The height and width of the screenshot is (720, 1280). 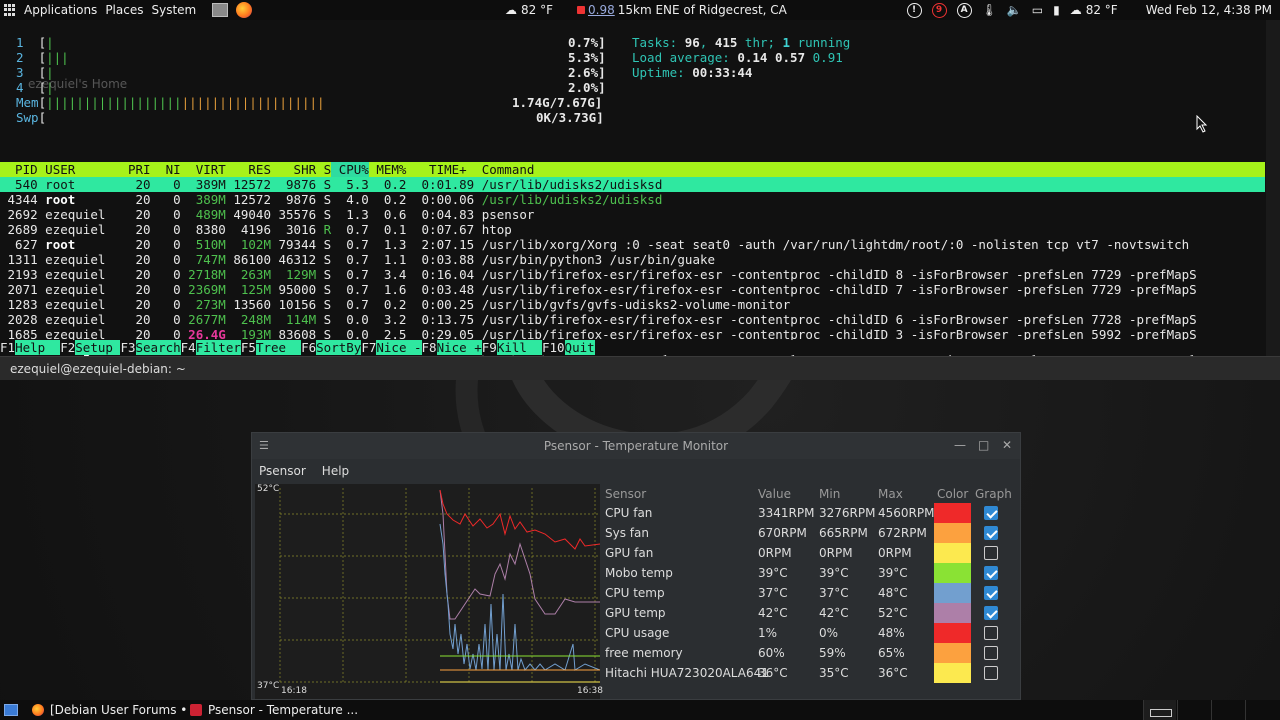 What do you see at coordinates (75, 169) in the screenshot?
I see `col-user: USER` at bounding box center [75, 169].